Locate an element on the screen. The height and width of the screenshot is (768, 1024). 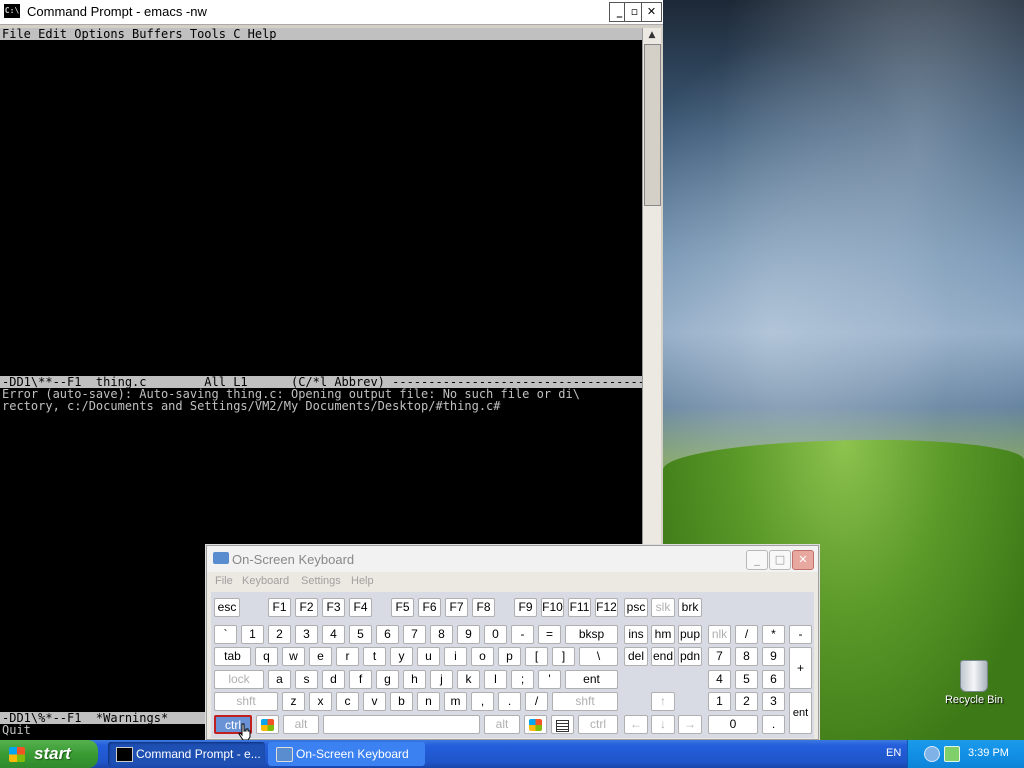
osk-maximize-button: □ is located at coordinates (780, 560).